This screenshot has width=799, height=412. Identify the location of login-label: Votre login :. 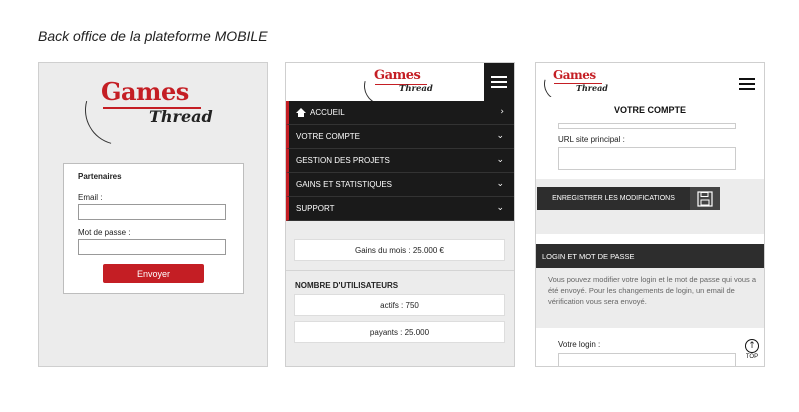
(579, 344).